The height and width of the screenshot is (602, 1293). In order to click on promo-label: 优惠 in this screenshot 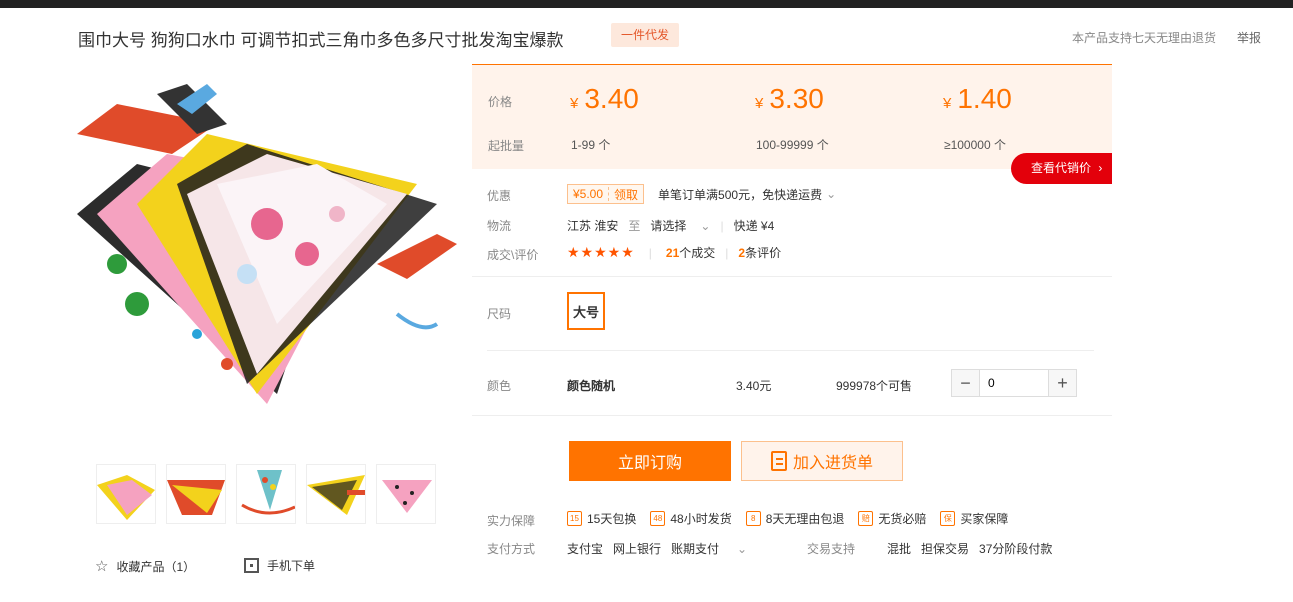, I will do `click(499, 196)`.